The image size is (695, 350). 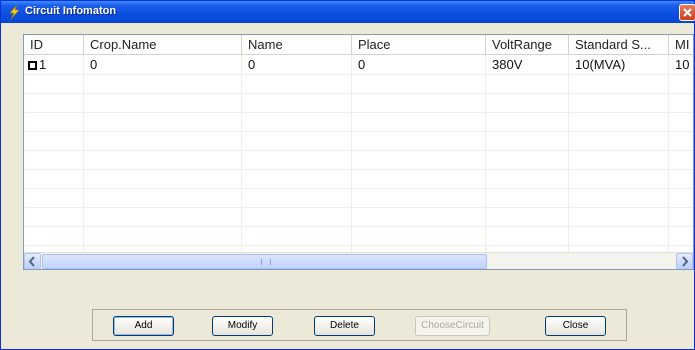 What do you see at coordinates (575, 326) in the screenshot?
I see `close-button: Close` at bounding box center [575, 326].